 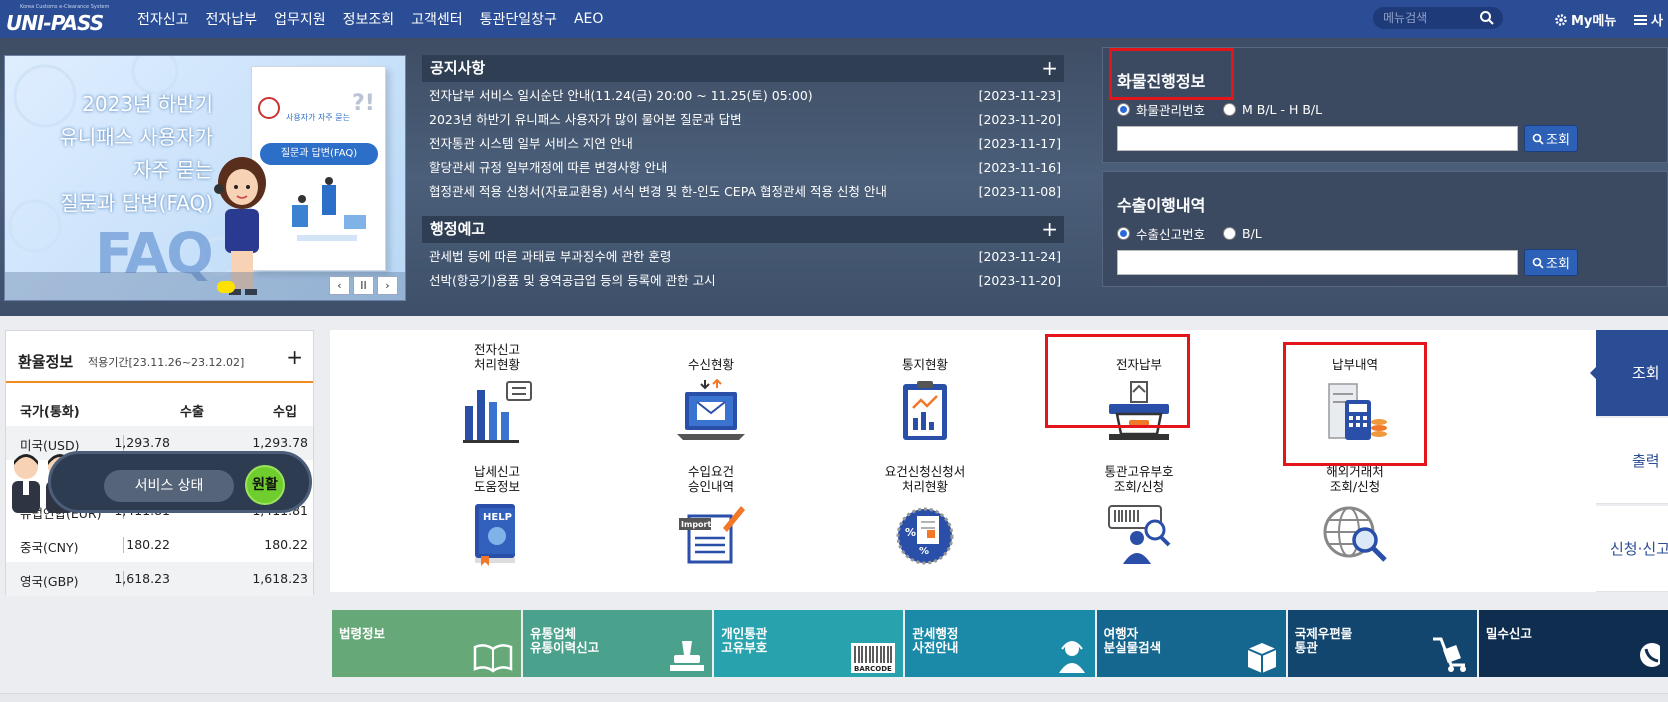 What do you see at coordinates (294, 357) in the screenshot?
I see `rate-more-button: +` at bounding box center [294, 357].